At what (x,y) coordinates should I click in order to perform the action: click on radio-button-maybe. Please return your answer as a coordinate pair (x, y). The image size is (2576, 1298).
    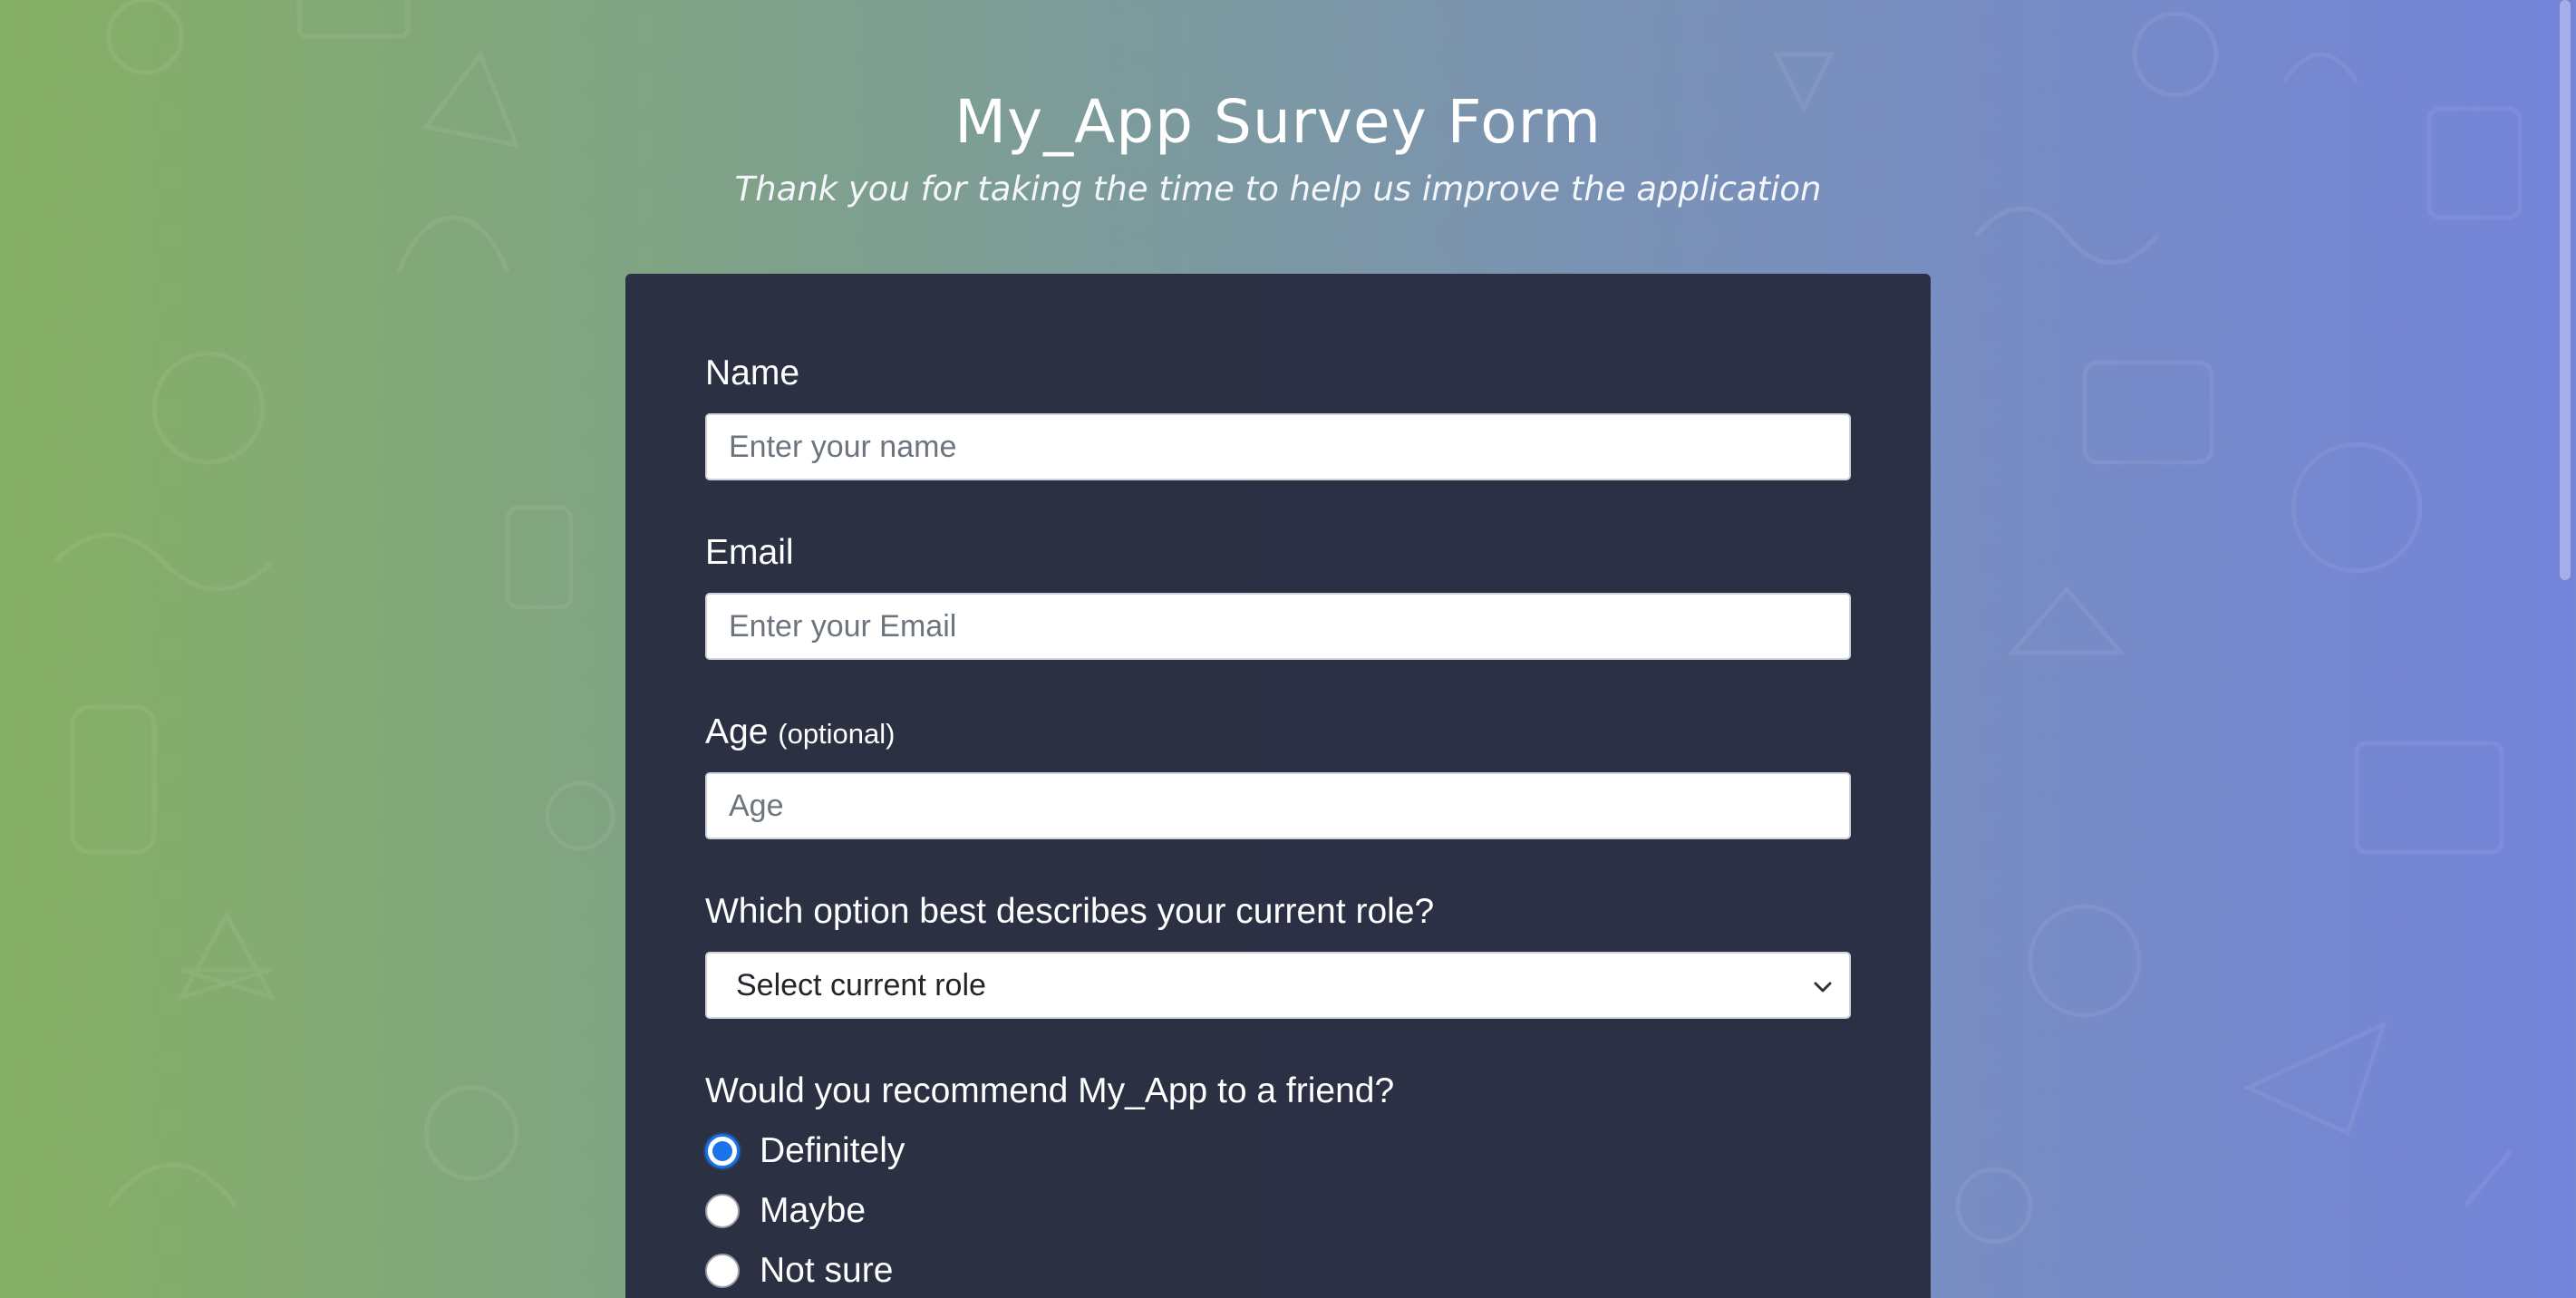
    Looking at the image, I should click on (722, 1211).